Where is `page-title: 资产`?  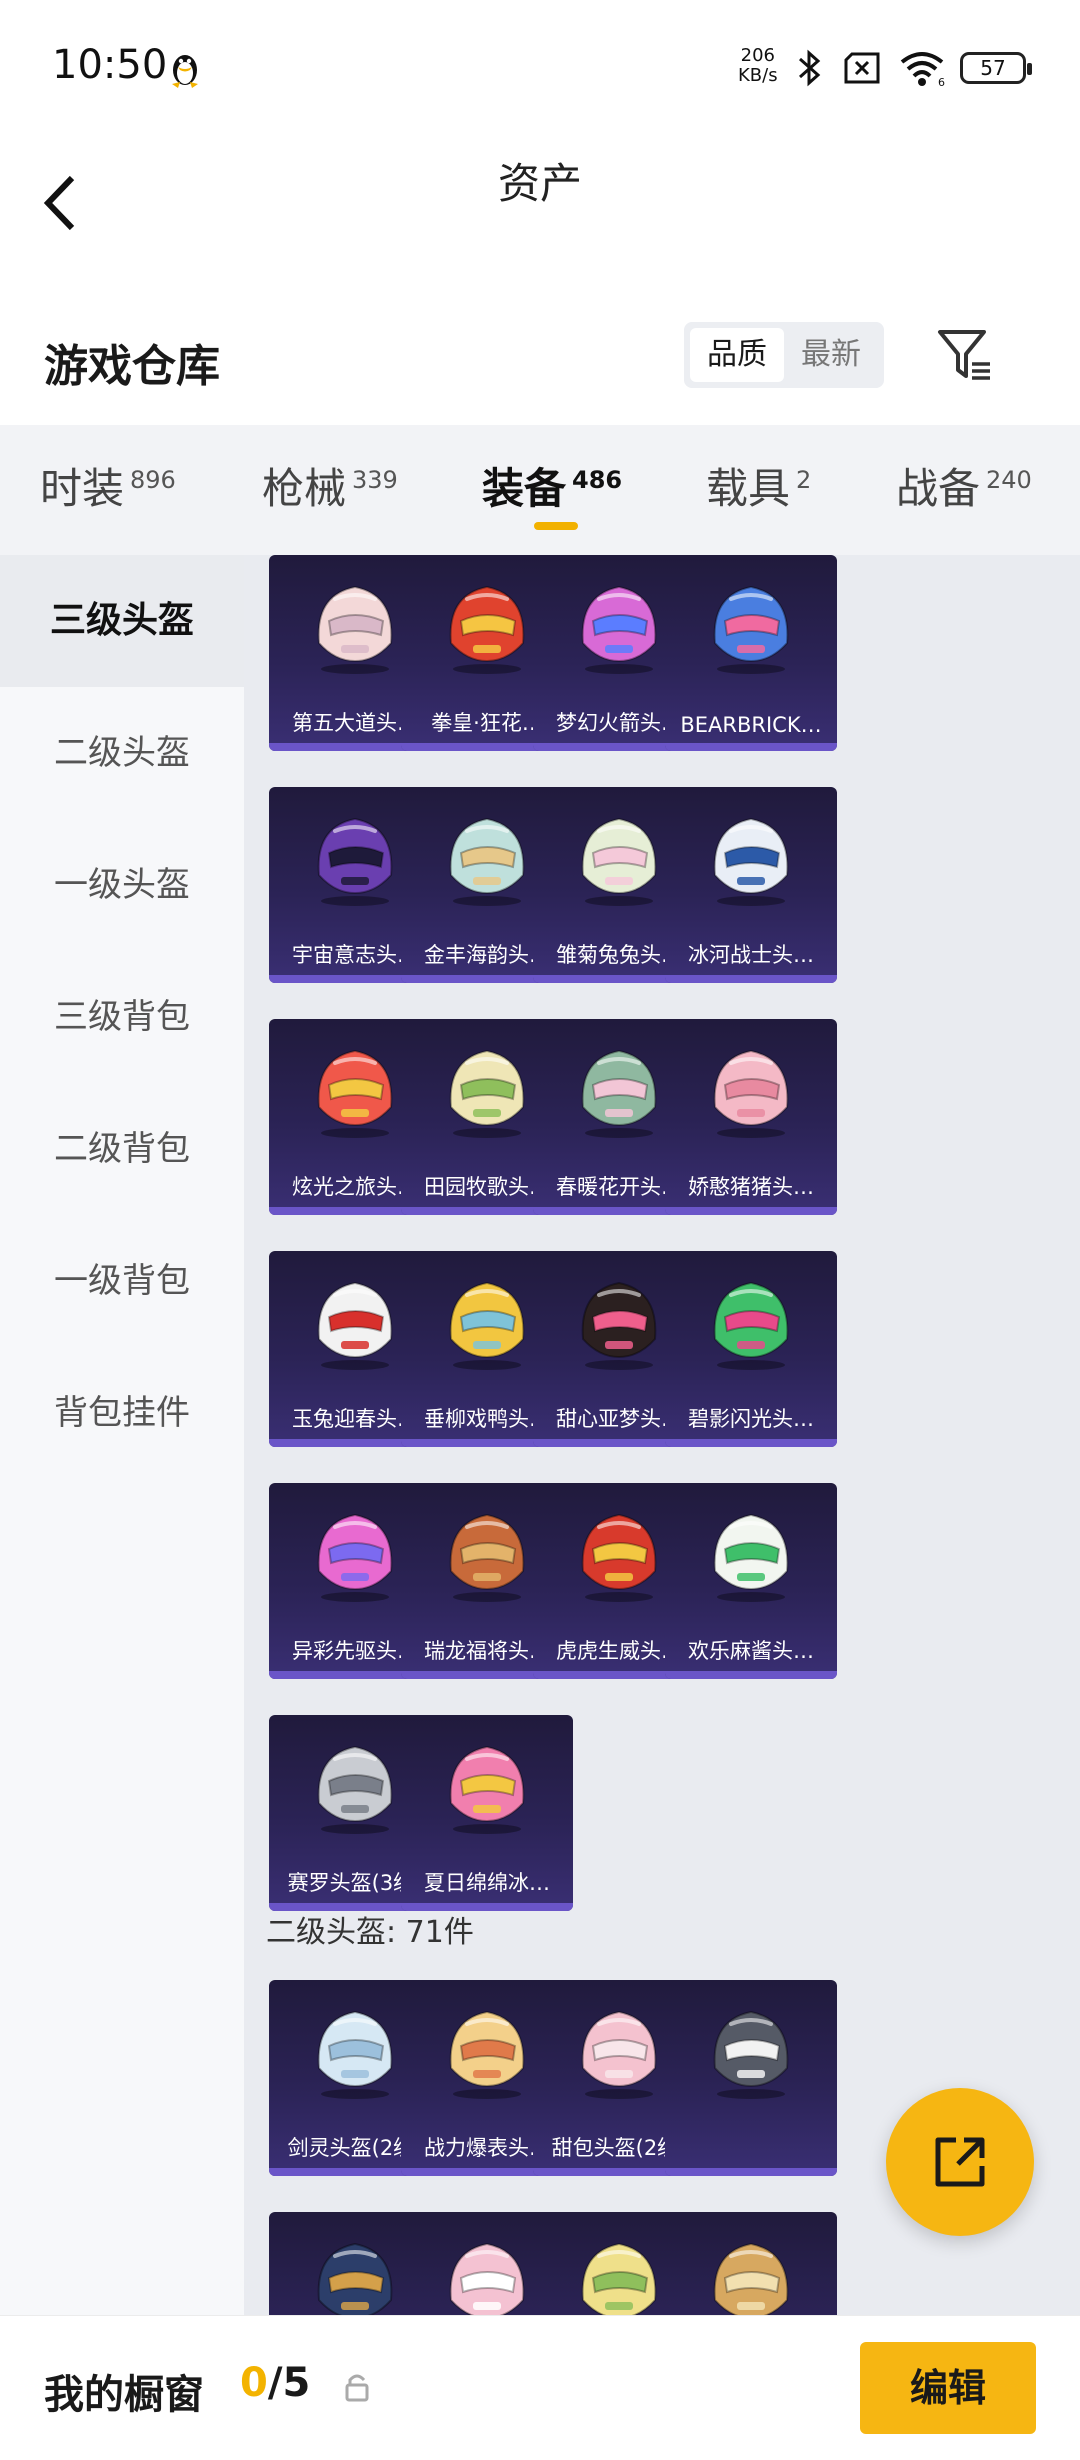 page-title: 资产 is located at coordinates (539, 183).